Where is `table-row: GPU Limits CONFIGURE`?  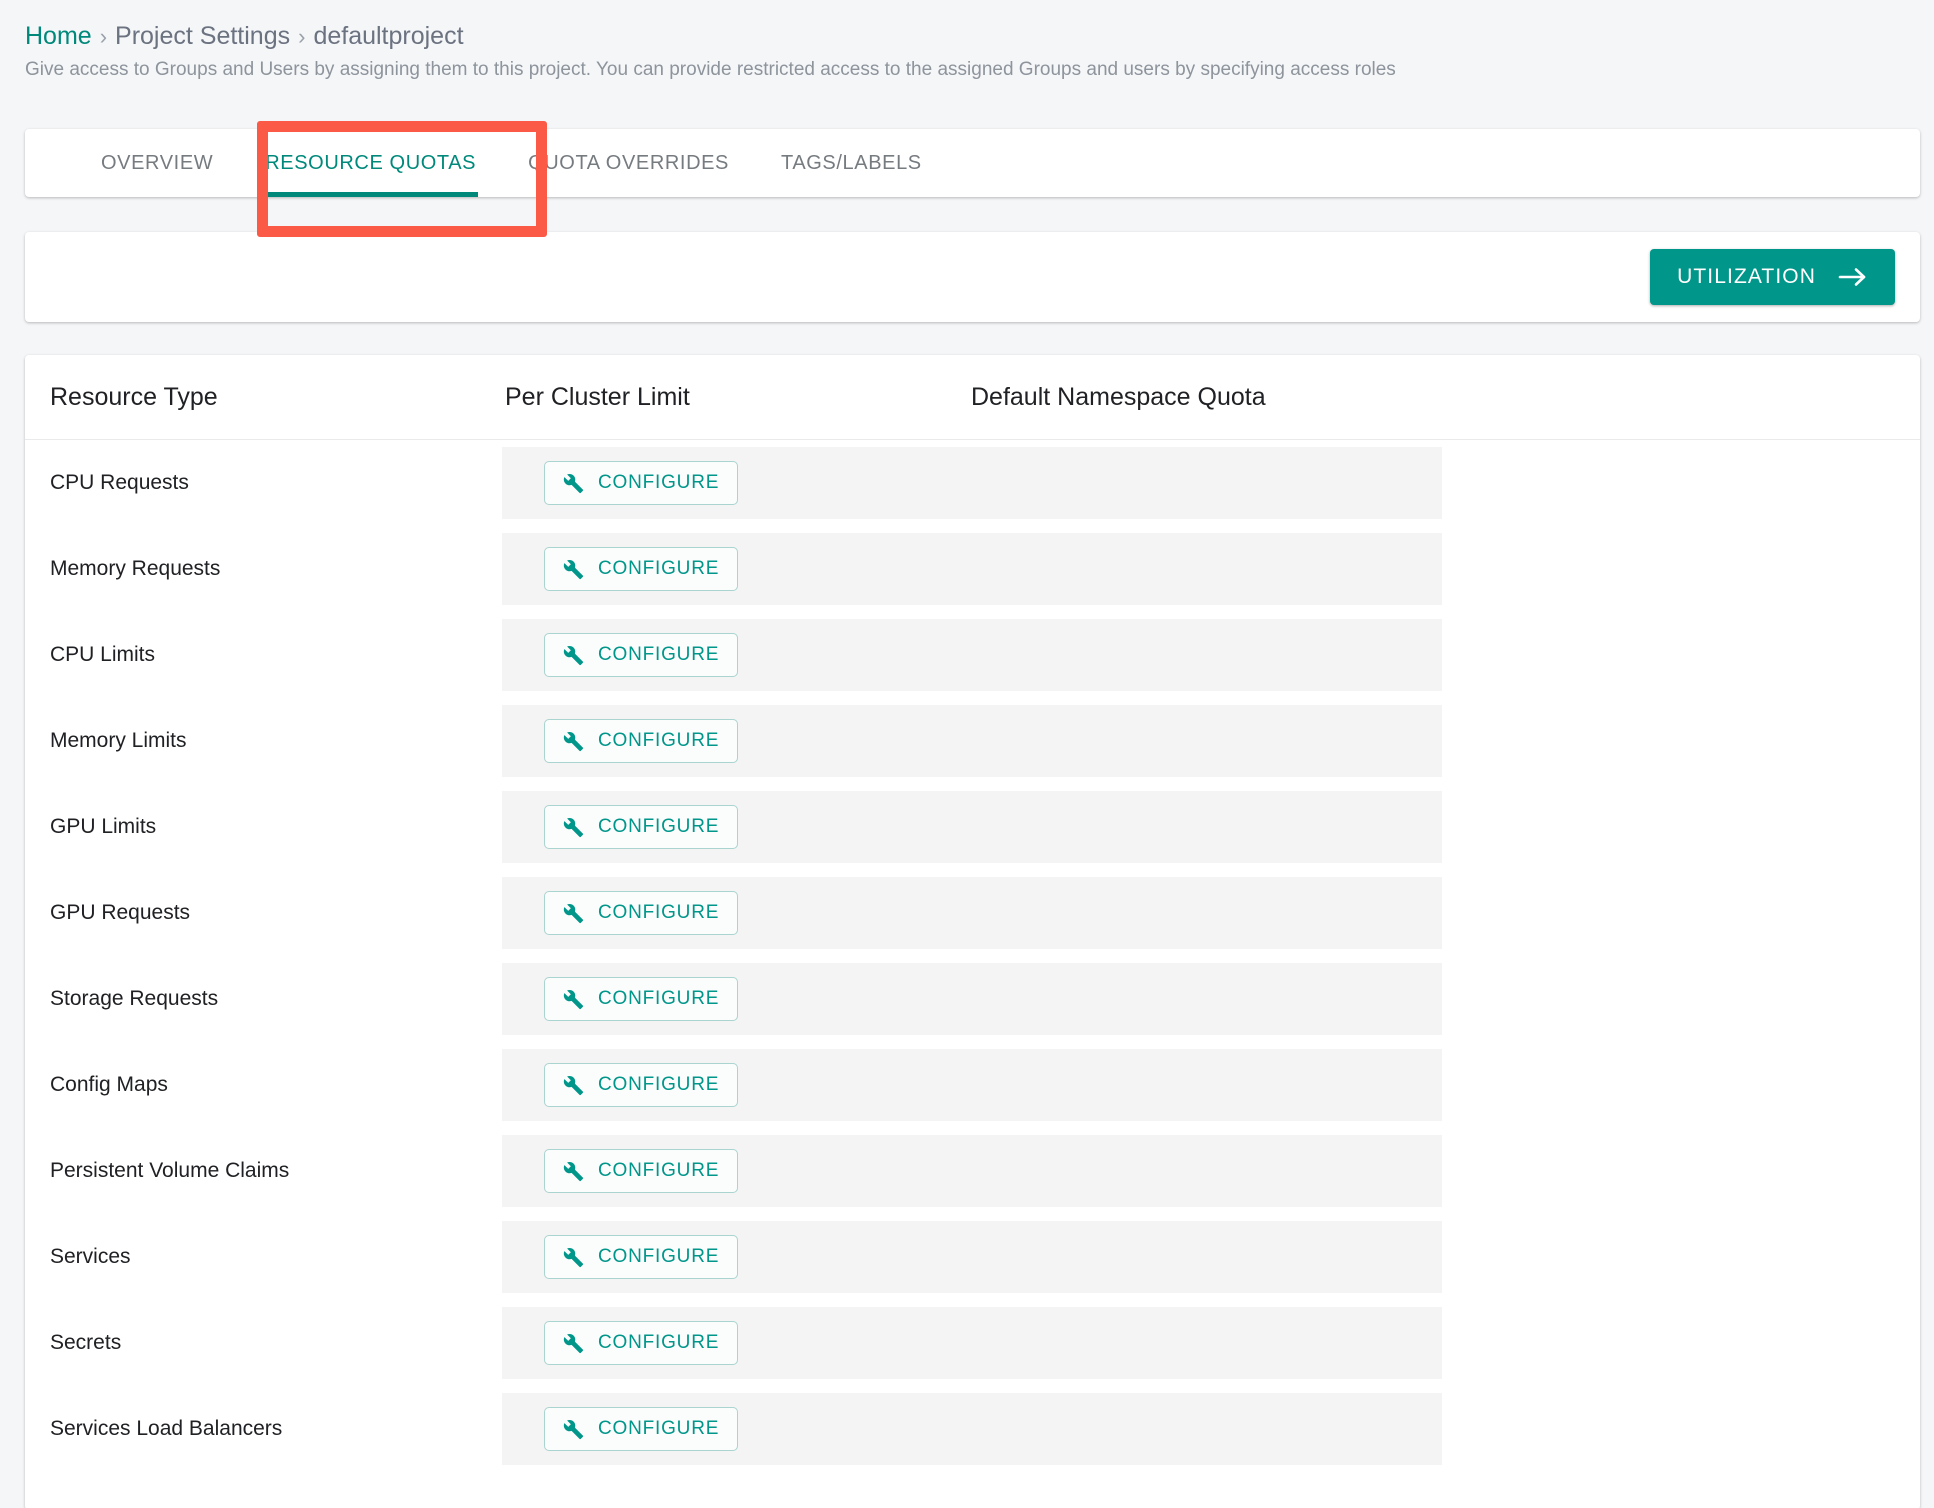 table-row: GPU Limits CONFIGURE is located at coordinates (972, 827).